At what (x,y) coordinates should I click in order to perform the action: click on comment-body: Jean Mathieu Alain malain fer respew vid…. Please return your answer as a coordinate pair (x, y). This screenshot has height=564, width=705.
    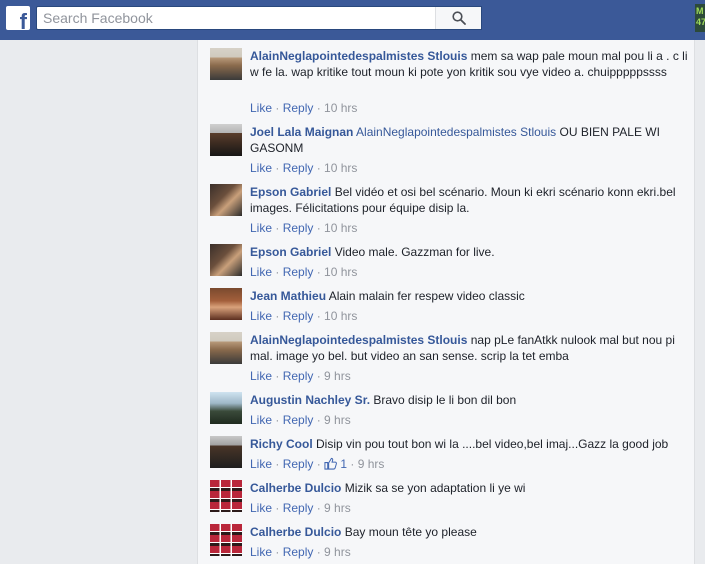
    Looking at the image, I should click on (470, 296).